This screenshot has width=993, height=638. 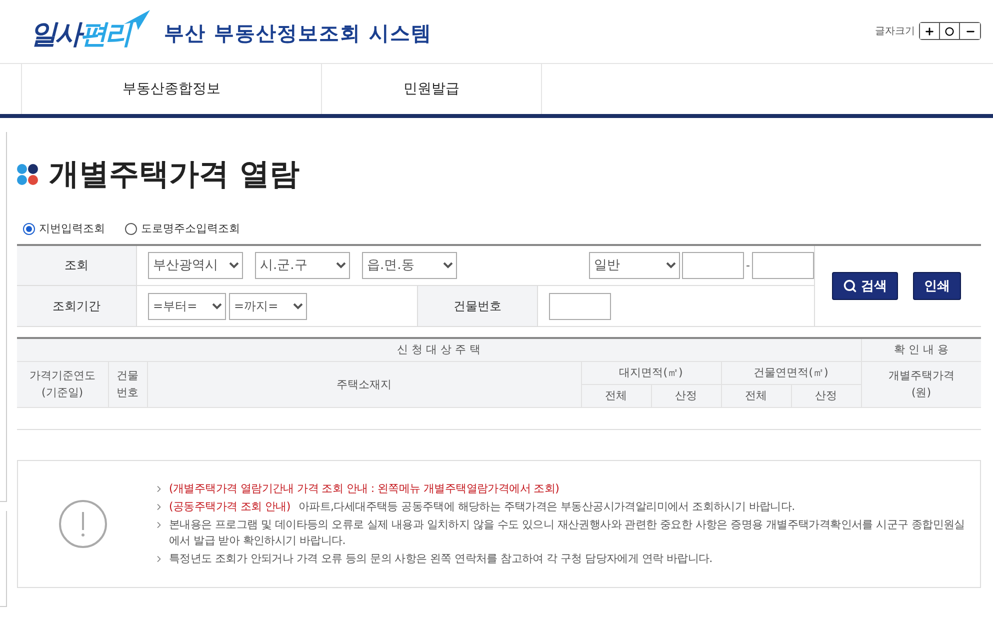 I want to click on column-header: 건물 번호, so click(x=128, y=384).